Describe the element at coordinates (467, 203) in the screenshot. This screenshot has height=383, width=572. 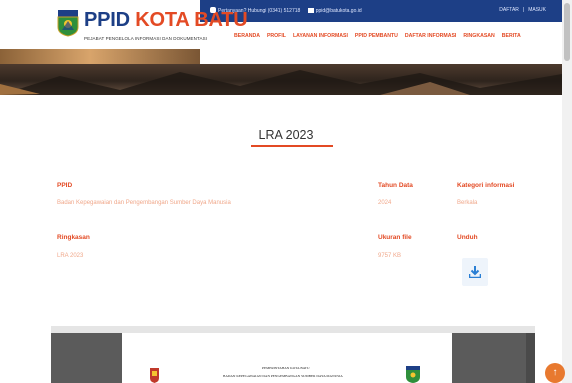
I see `category-value: Berkala` at that location.